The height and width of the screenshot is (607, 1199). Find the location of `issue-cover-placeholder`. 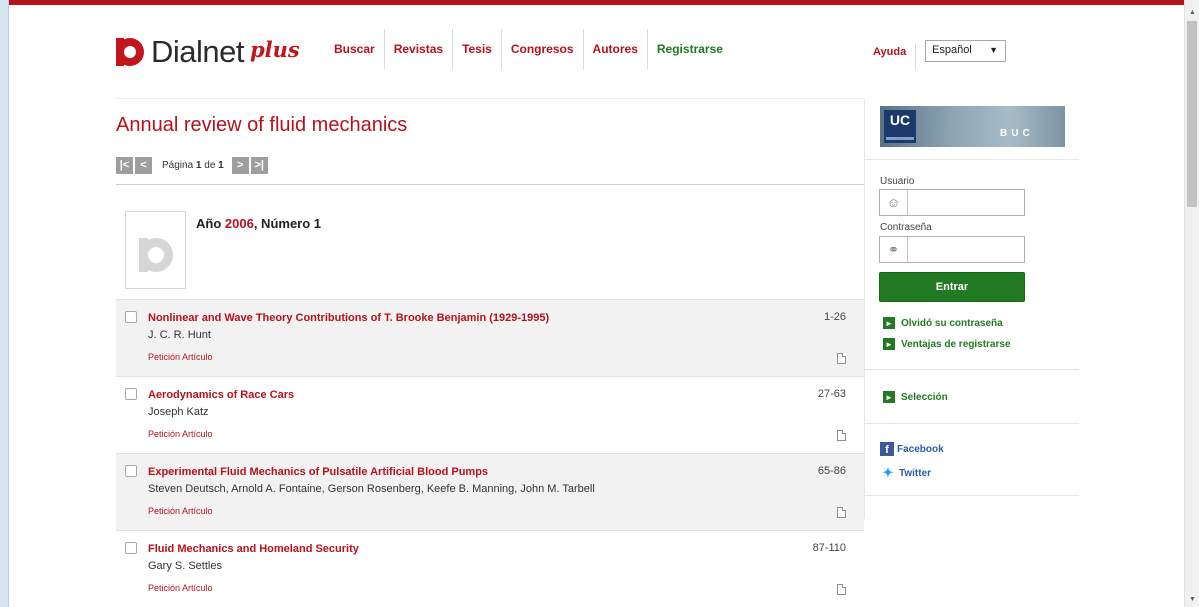

issue-cover-placeholder is located at coordinates (155, 250).